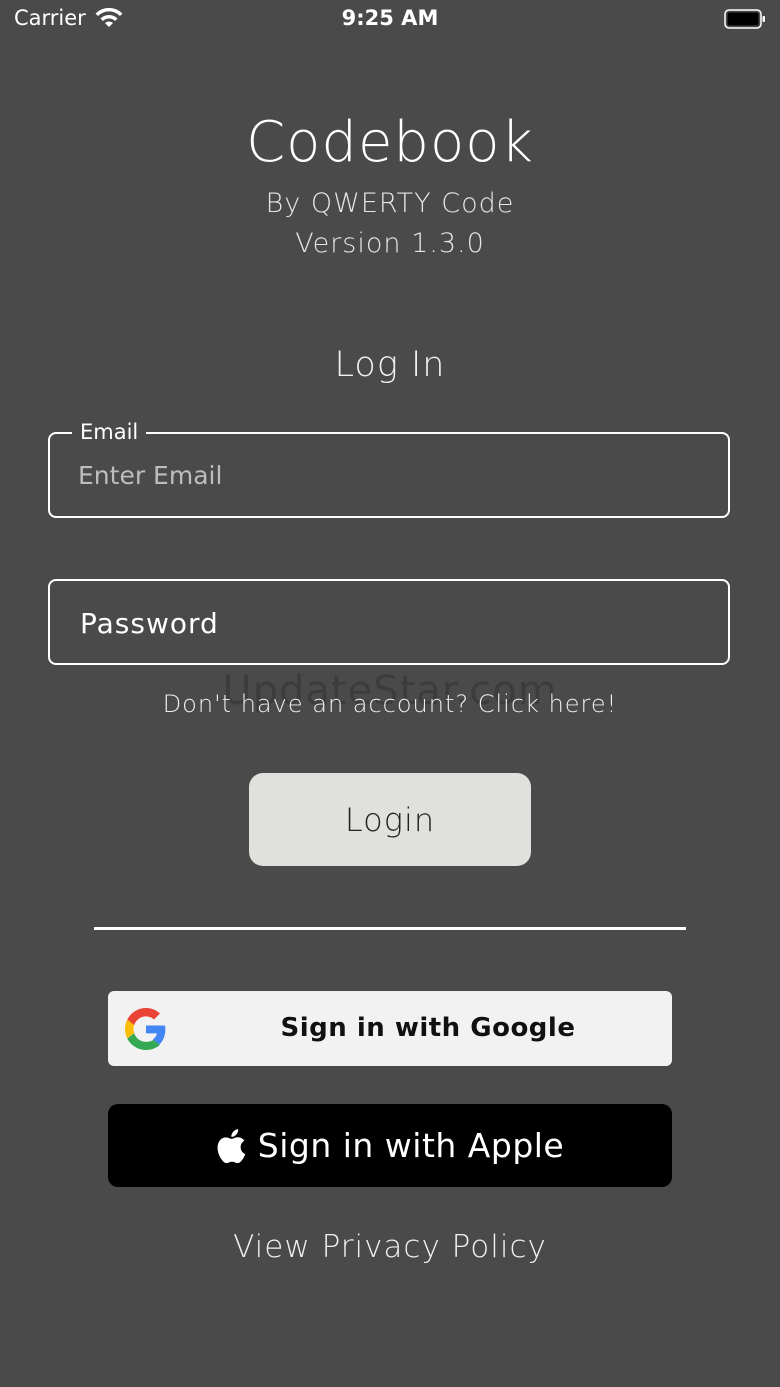 The image size is (780, 1387). I want to click on app-version: Version 1.3.0, so click(390, 243).